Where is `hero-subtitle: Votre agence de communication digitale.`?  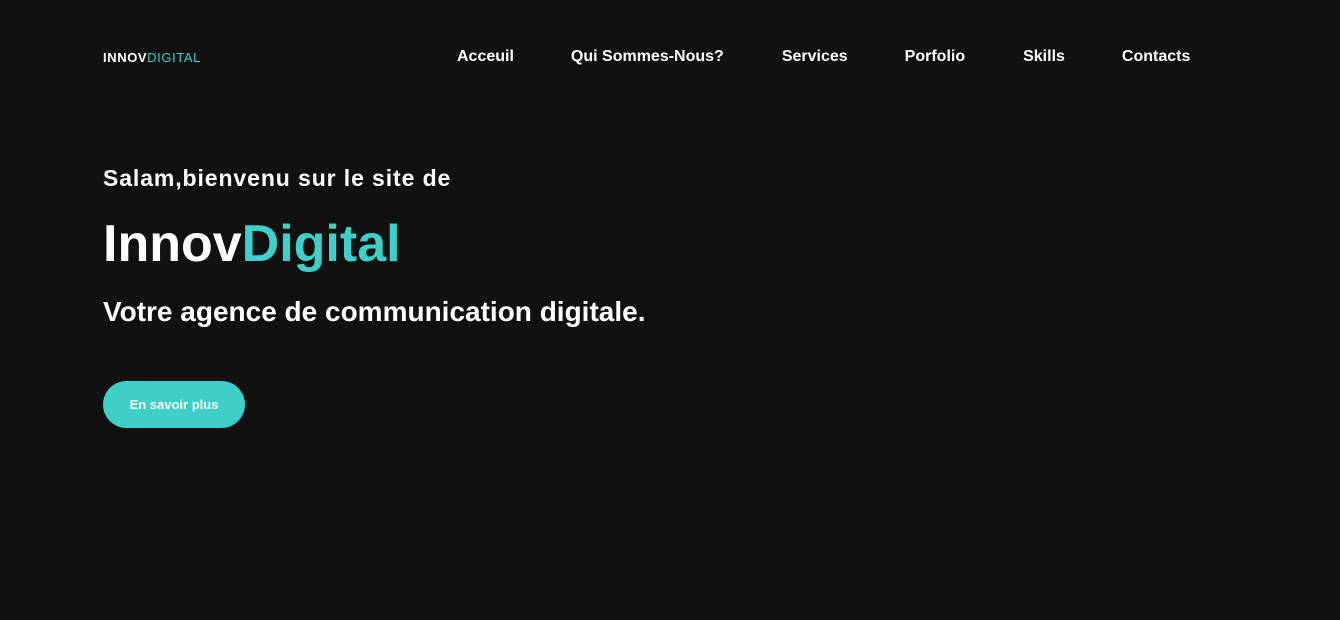
hero-subtitle: Votre agence de communication digitale. is located at coordinates (374, 311).